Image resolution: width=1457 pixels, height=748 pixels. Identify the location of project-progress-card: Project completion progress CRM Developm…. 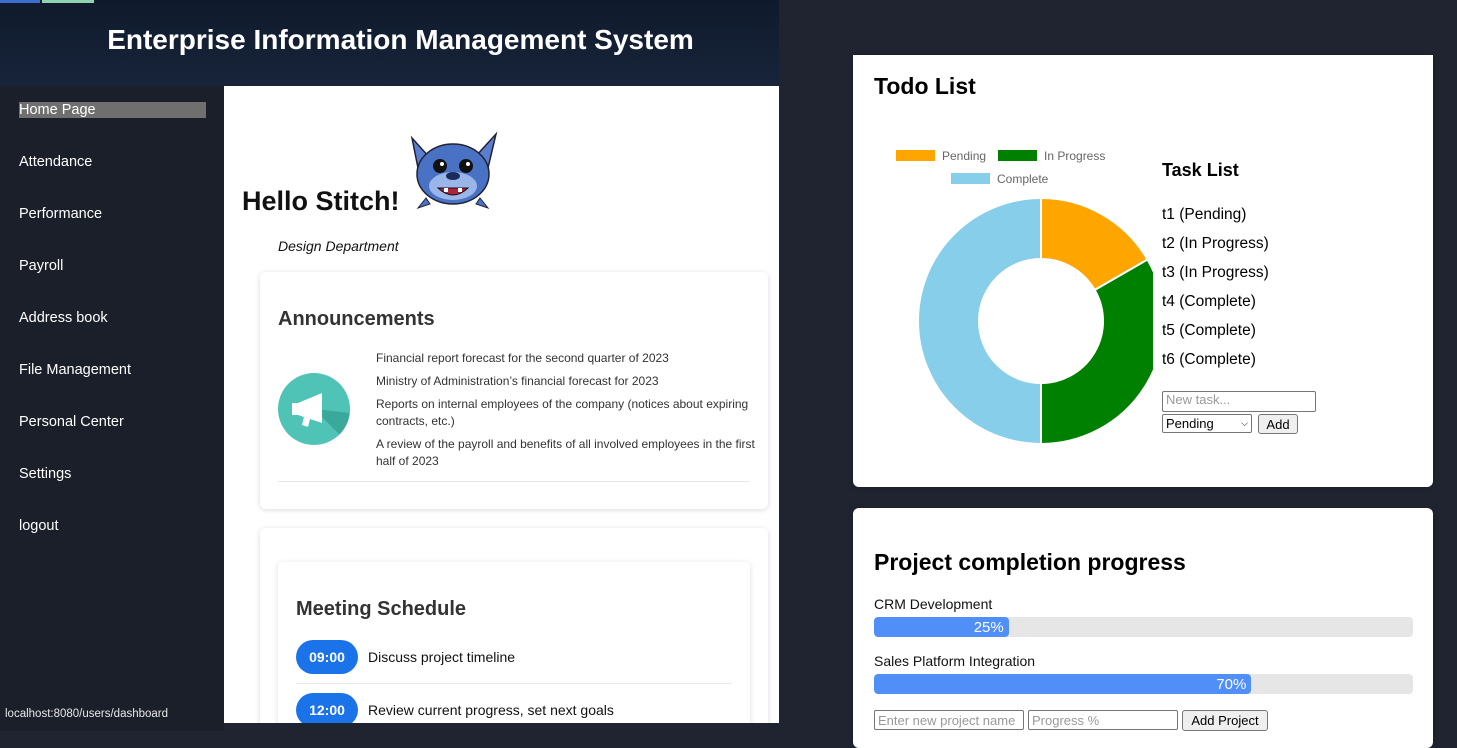
(1143, 628).